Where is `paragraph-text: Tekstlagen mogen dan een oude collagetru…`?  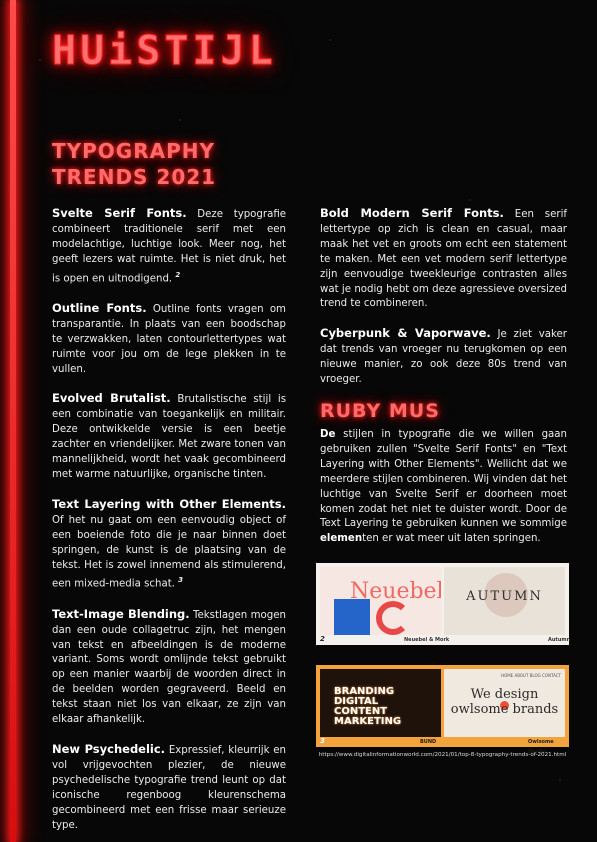
paragraph-text: Tekstlagen mogen dan een oude collagetru… is located at coordinates (169, 667).